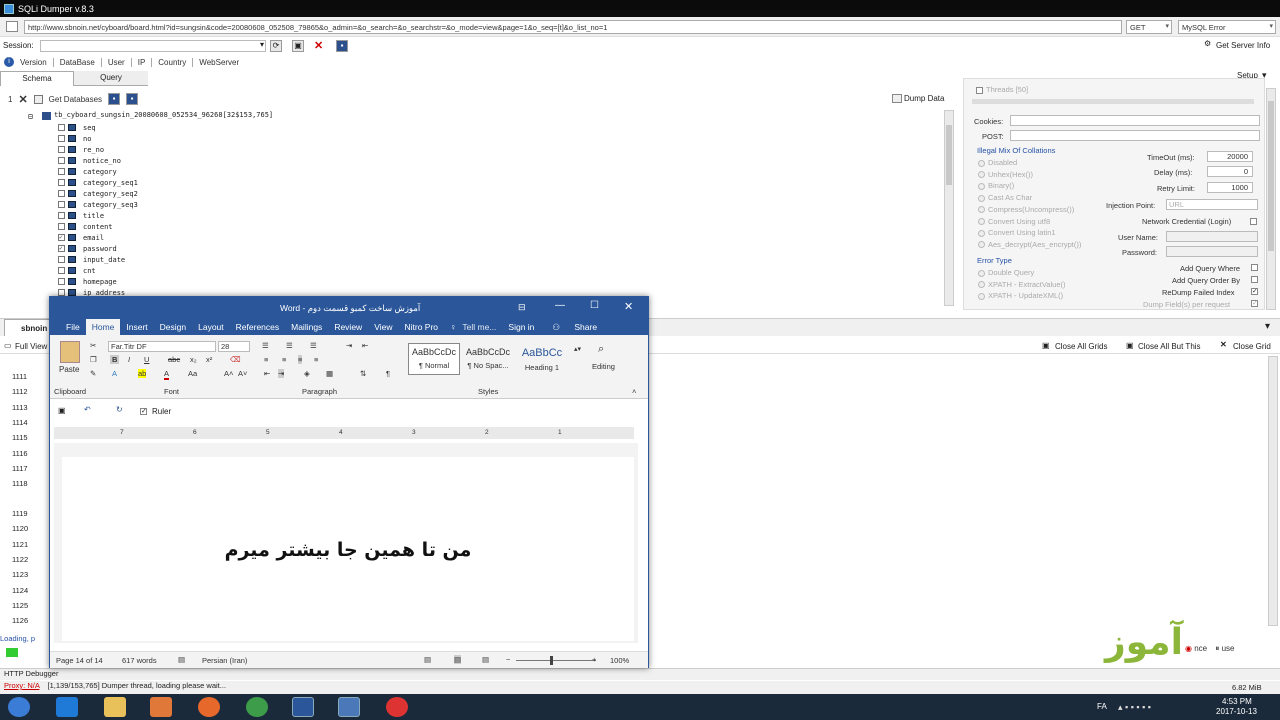 The height and width of the screenshot is (720, 1280). Describe the element at coordinates (619, 660) in the screenshot. I see `zoom-level: 100%` at that location.